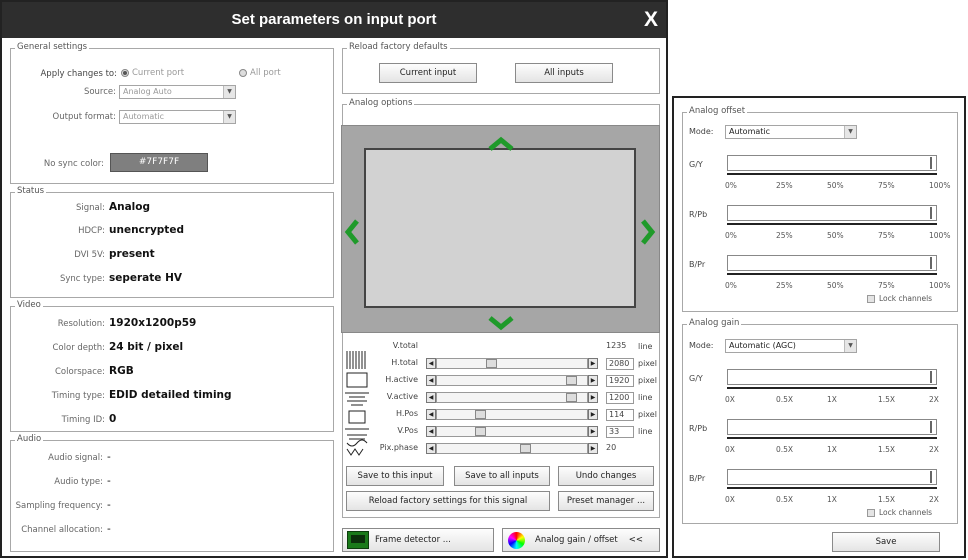  What do you see at coordinates (651, 20) in the screenshot?
I see `close-button: X` at bounding box center [651, 20].